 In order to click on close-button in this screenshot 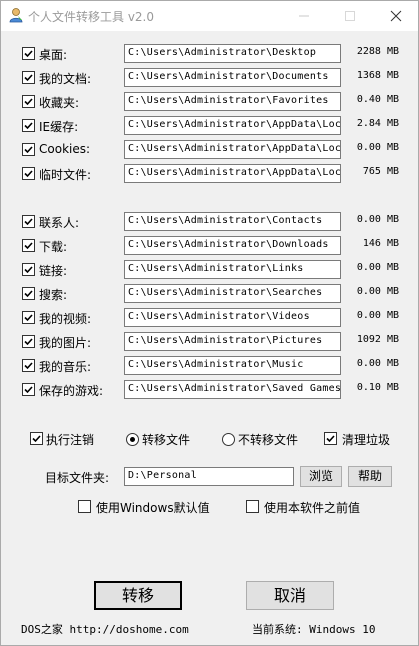, I will do `click(396, 15)`.